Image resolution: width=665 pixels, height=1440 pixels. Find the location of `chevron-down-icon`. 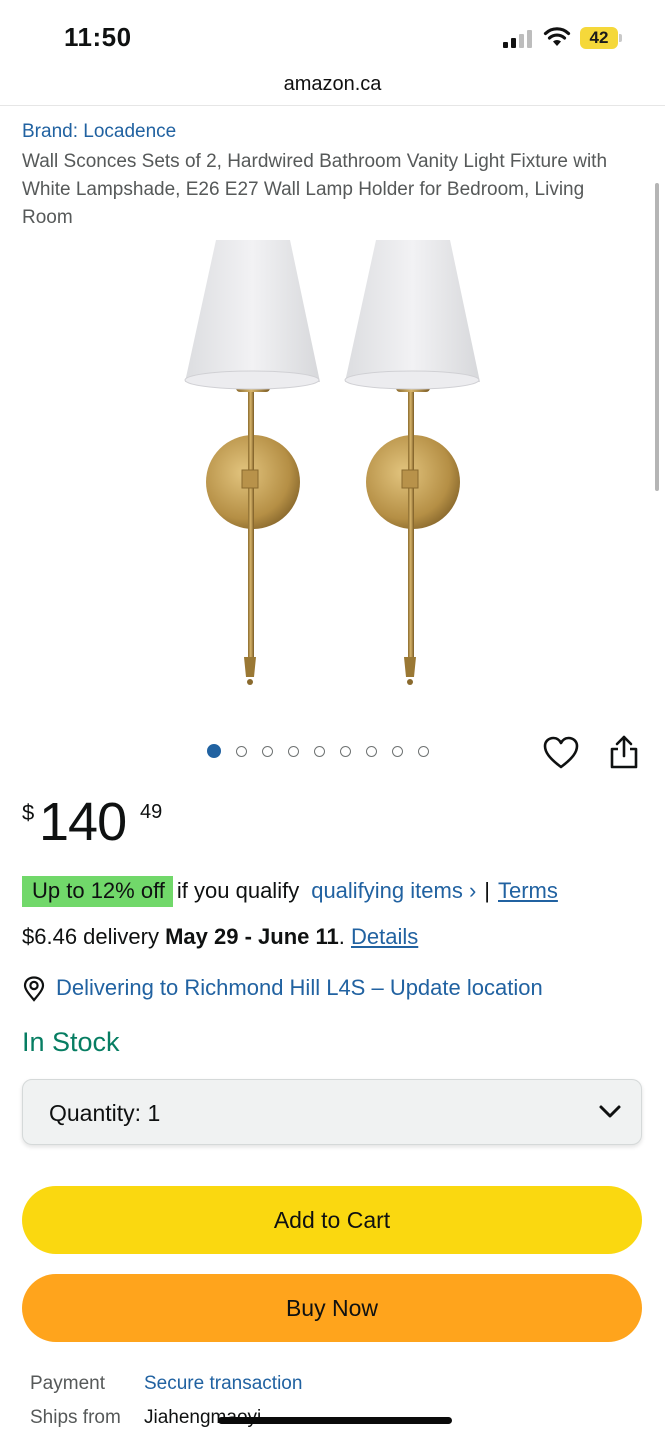

chevron-down-icon is located at coordinates (610, 1111).